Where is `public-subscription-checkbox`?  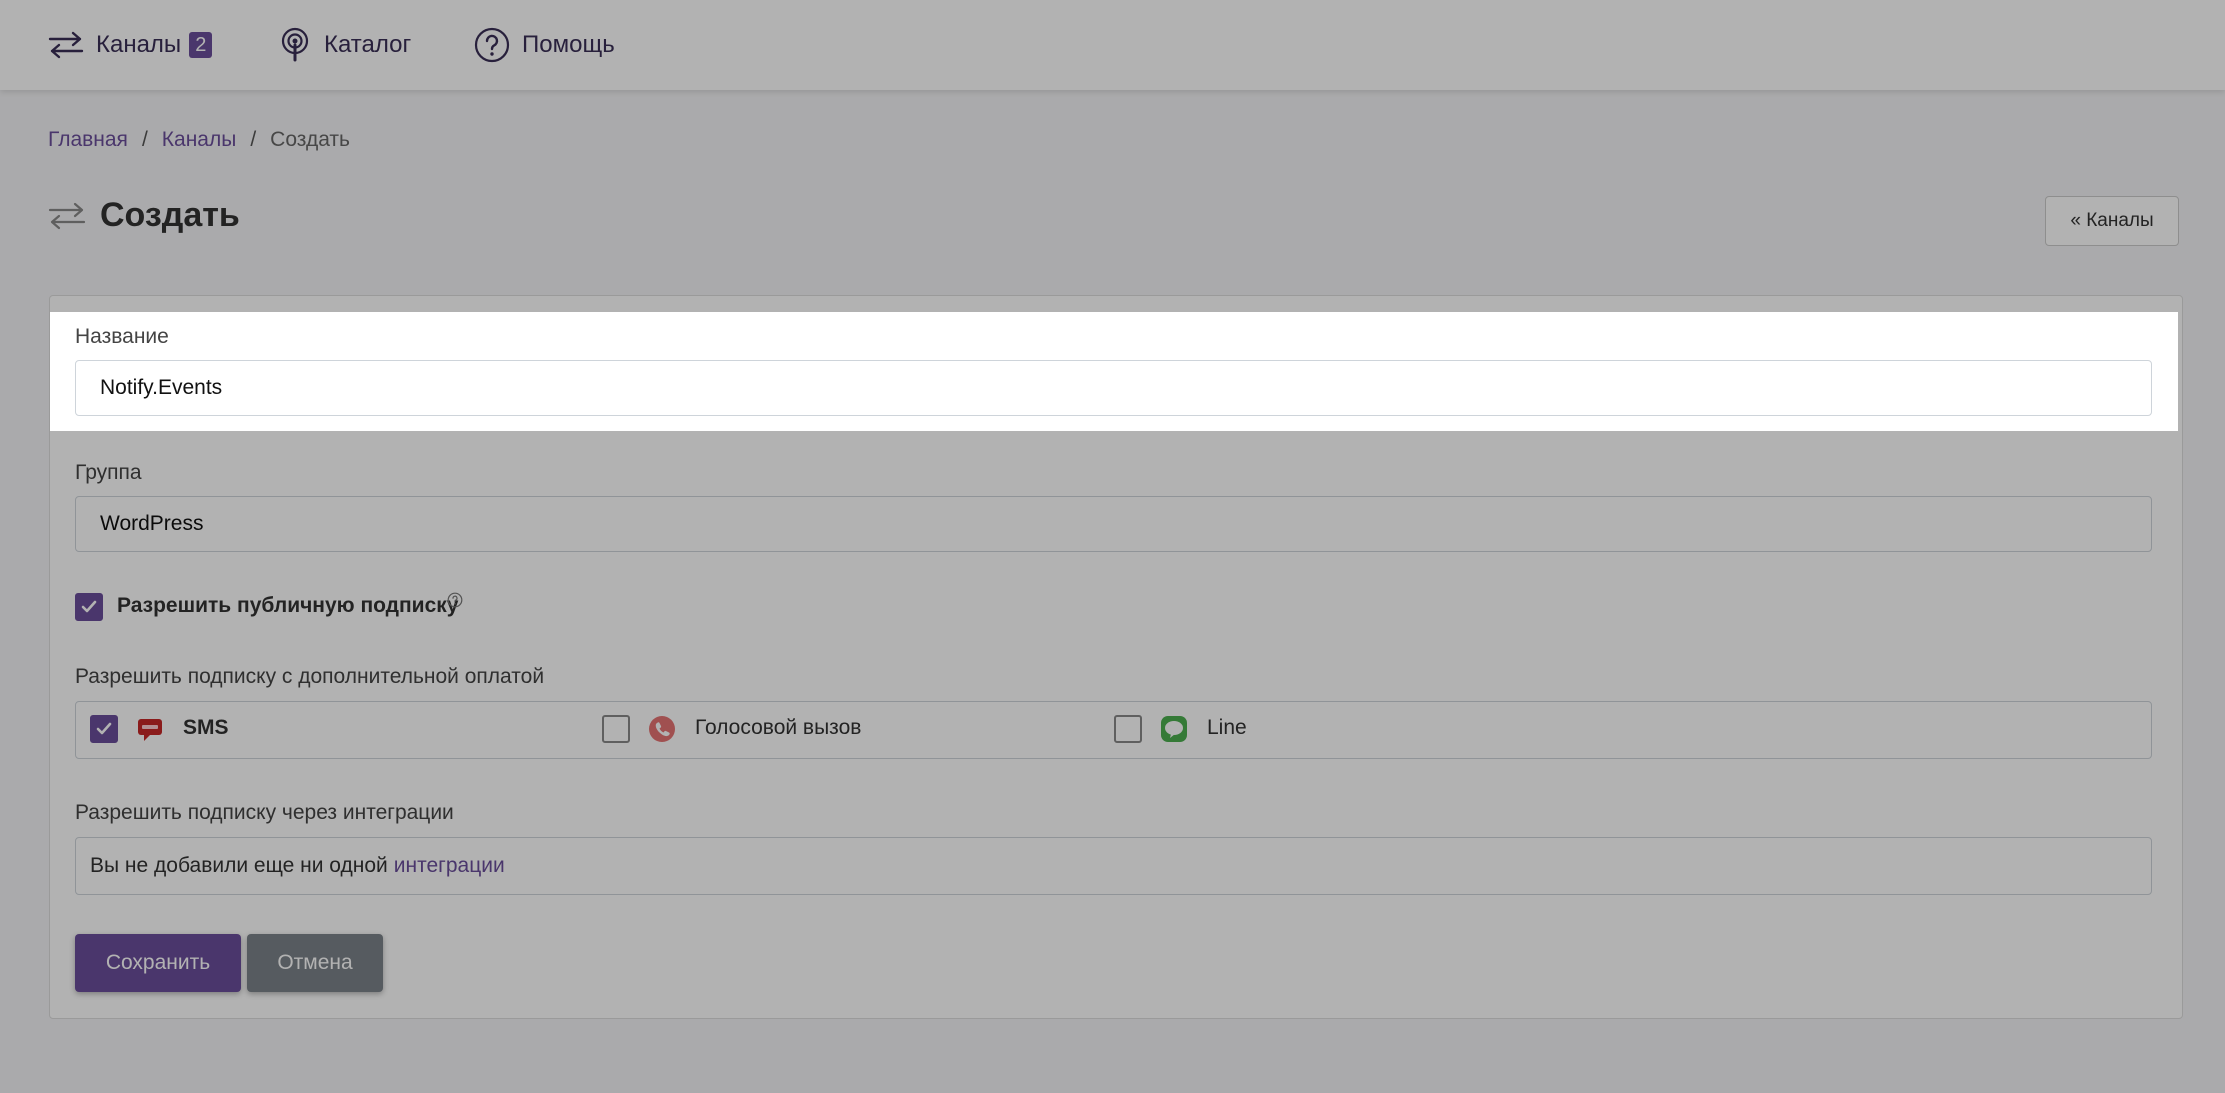 public-subscription-checkbox is located at coordinates (89, 607).